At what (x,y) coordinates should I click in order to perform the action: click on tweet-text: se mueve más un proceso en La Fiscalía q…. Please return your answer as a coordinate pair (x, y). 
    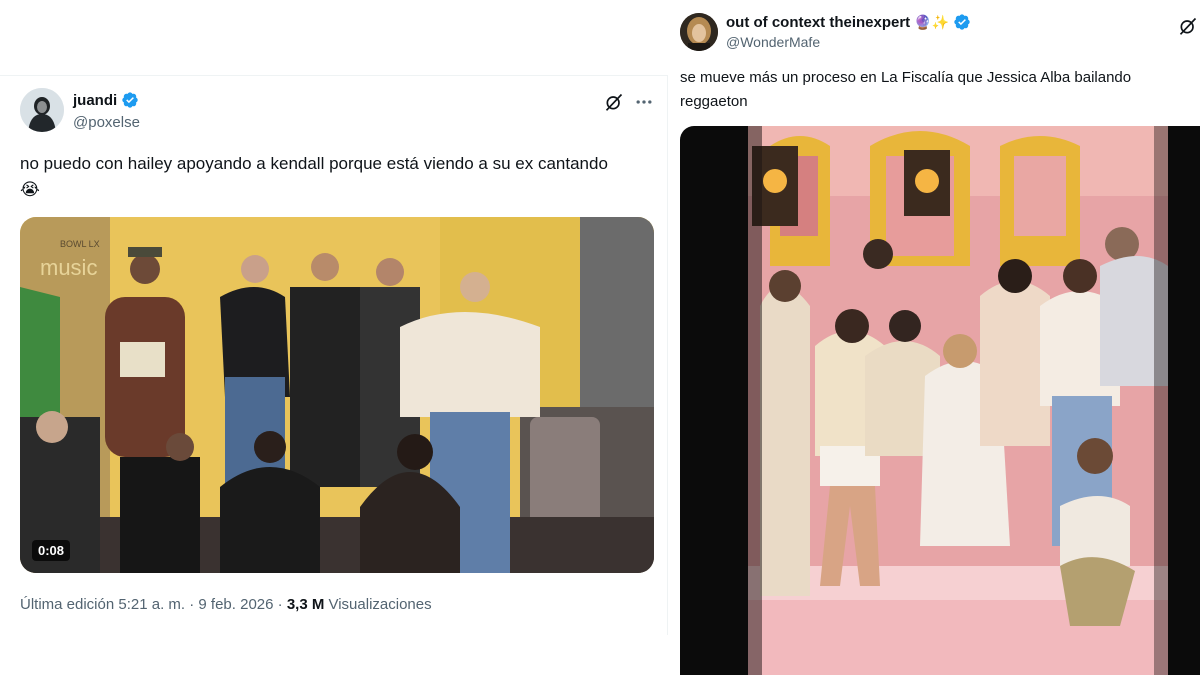
    Looking at the image, I should click on (906, 89).